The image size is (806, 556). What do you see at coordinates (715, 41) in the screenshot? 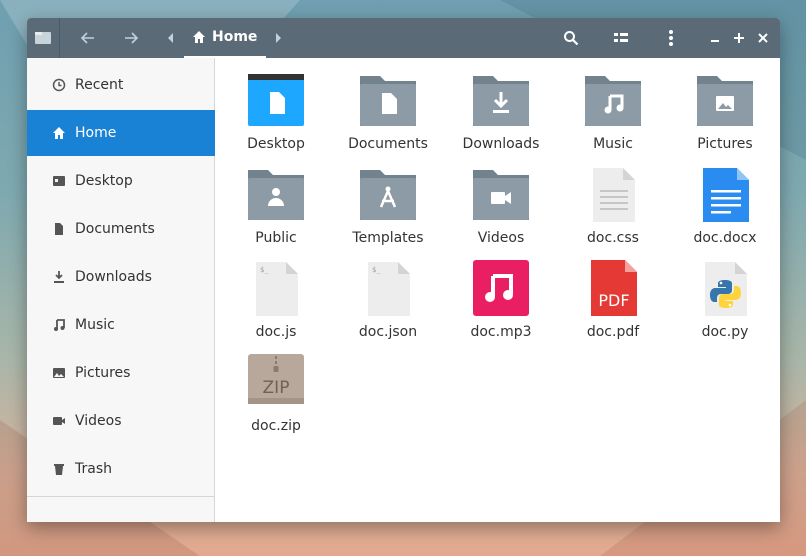
I see `minimize-icon` at bounding box center [715, 41].